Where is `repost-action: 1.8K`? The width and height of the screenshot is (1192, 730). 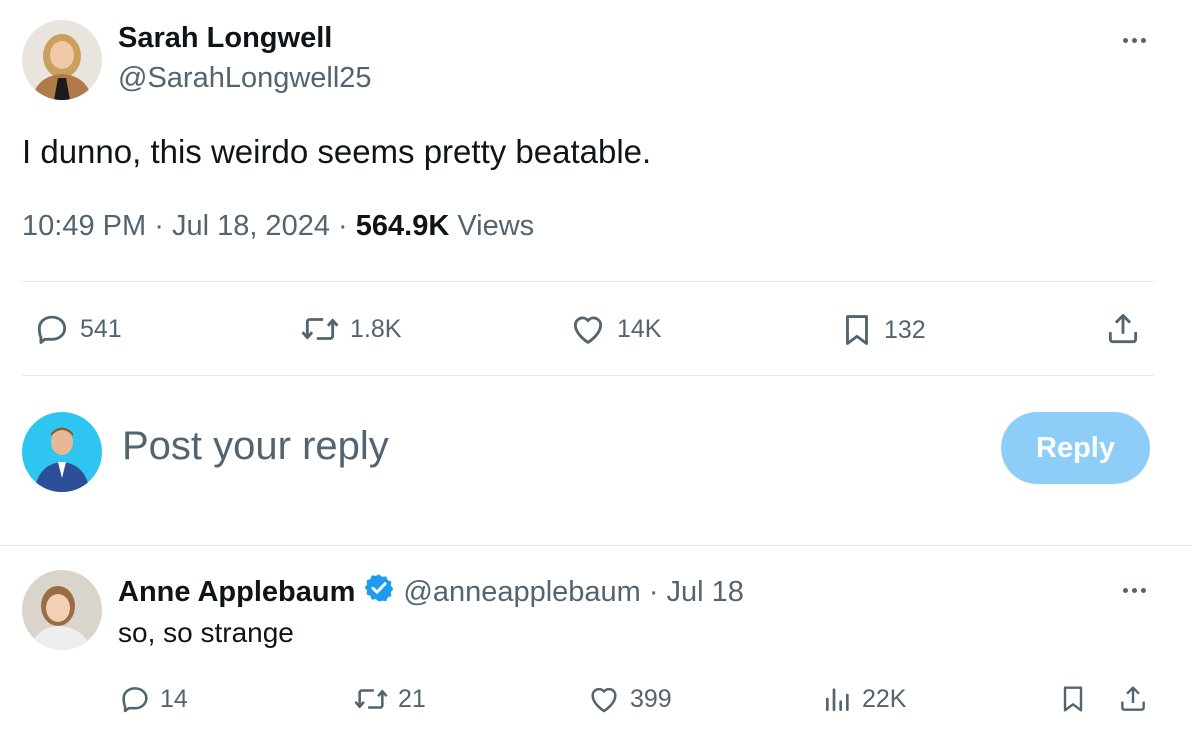 repost-action: 1.8K is located at coordinates (349, 329).